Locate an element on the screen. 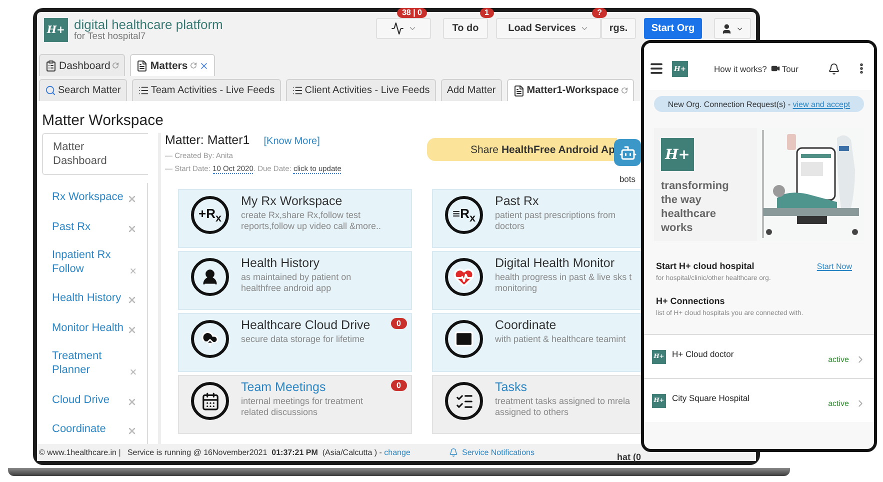 Image resolution: width=883 pixels, height=482 pixels. search-icon is located at coordinates (50, 90).